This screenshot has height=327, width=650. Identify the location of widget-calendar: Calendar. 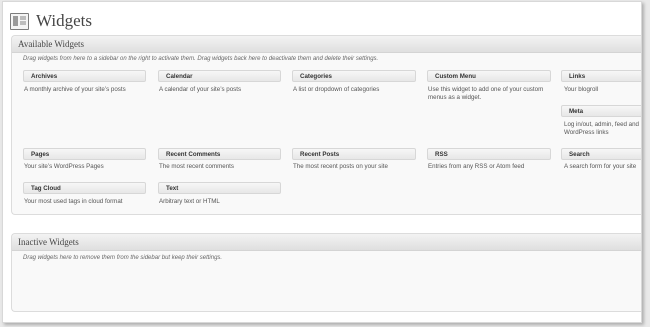
(219, 76).